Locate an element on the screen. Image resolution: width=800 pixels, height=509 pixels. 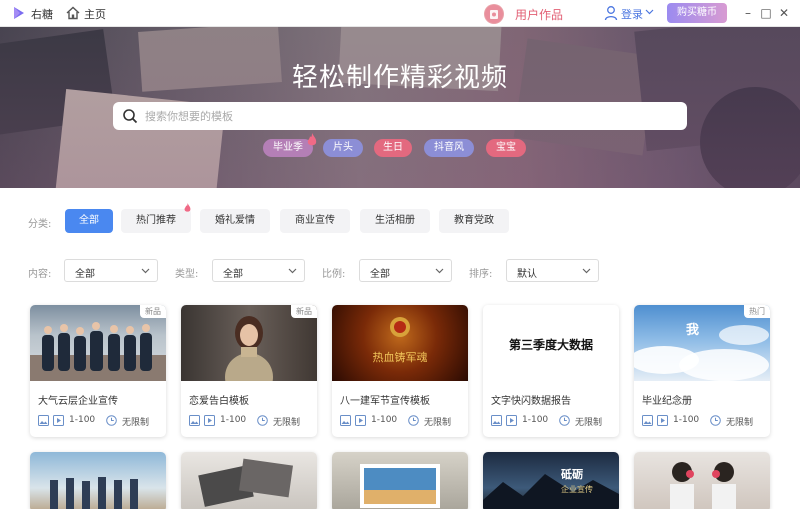
template-card: 第三季度大数据 文字快闪数据报告 1-100 无限制 is located at coordinates (551, 371).